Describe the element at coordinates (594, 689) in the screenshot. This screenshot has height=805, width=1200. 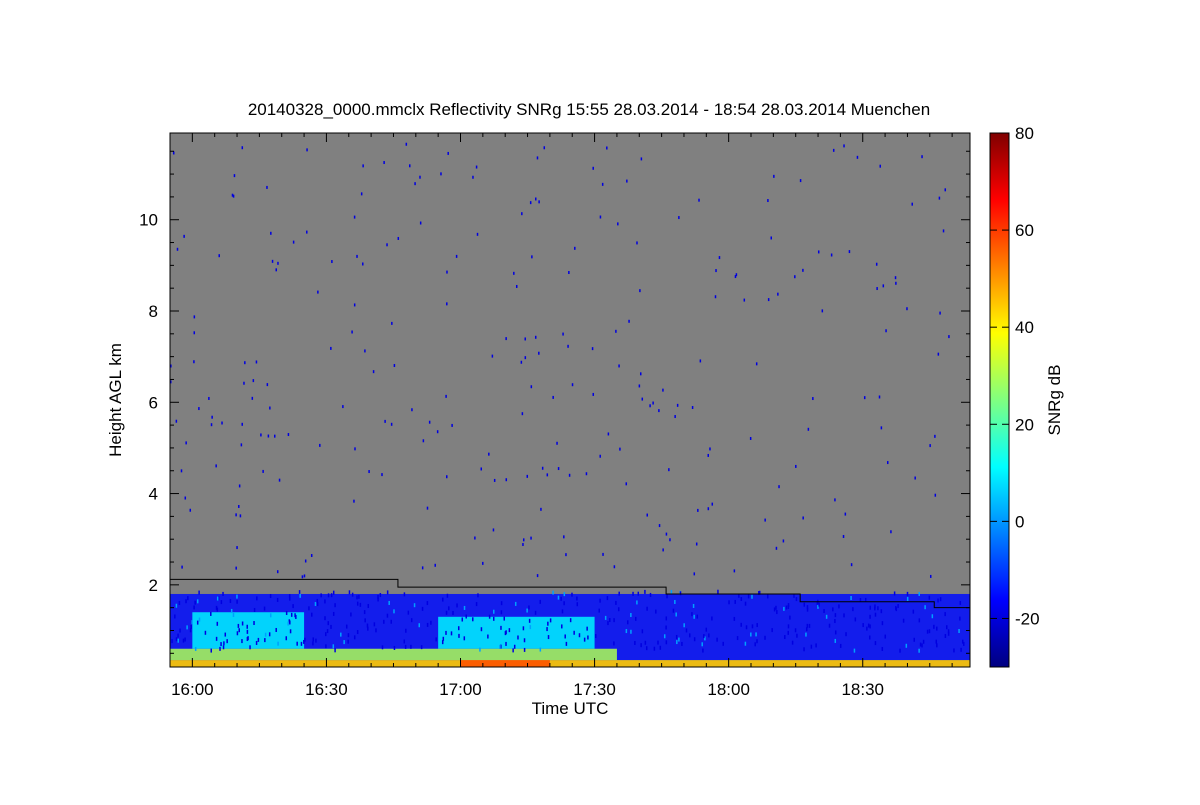
I see `x-tick-label: 17:30` at that location.